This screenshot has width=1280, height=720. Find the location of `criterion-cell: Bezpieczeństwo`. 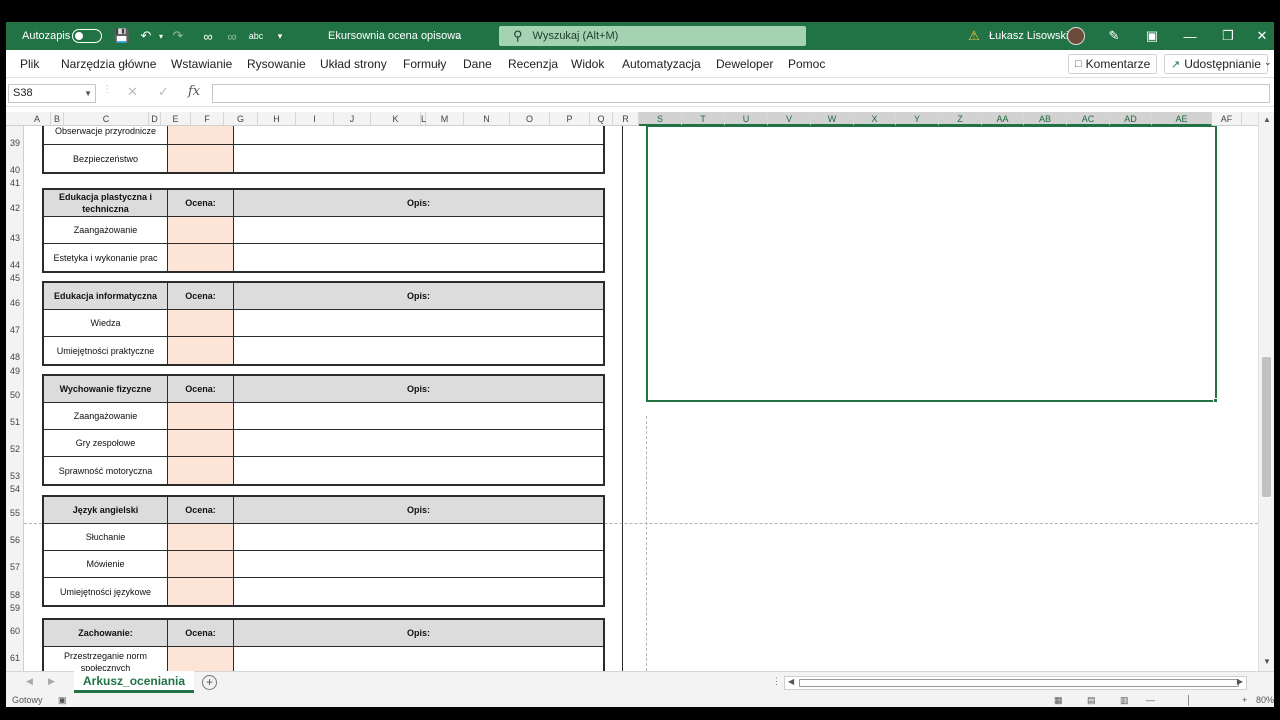

criterion-cell: Bezpieczeństwo is located at coordinates (106, 158).